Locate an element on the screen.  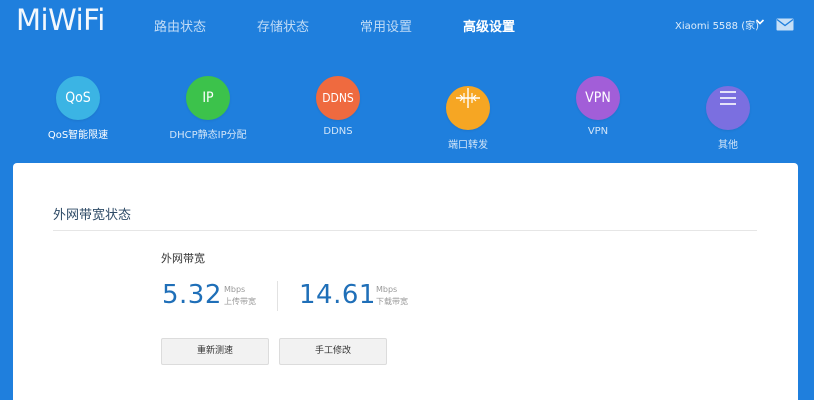
menu-icon is located at coordinates (728, 108).